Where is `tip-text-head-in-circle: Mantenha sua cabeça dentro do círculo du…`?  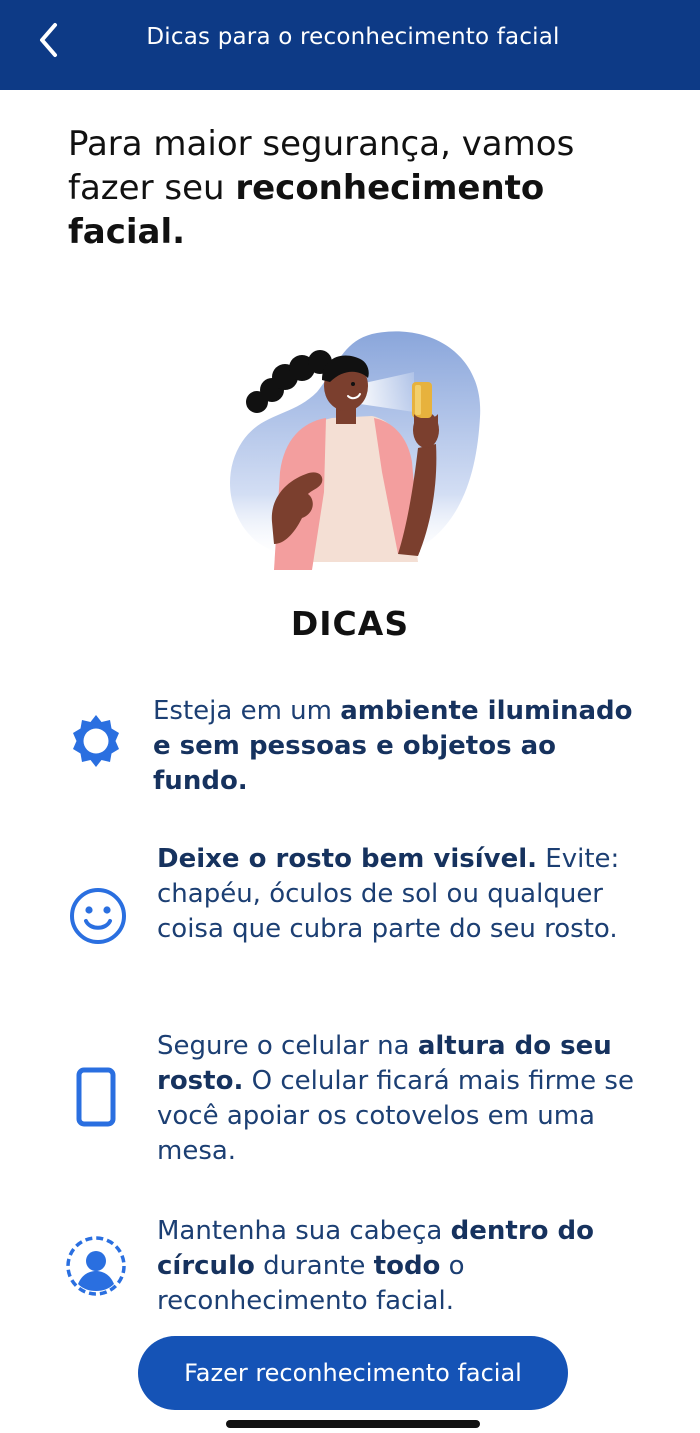 tip-text-head-in-circle: Mantenha sua cabeça dentro do círculo du… is located at coordinates (407, 1266).